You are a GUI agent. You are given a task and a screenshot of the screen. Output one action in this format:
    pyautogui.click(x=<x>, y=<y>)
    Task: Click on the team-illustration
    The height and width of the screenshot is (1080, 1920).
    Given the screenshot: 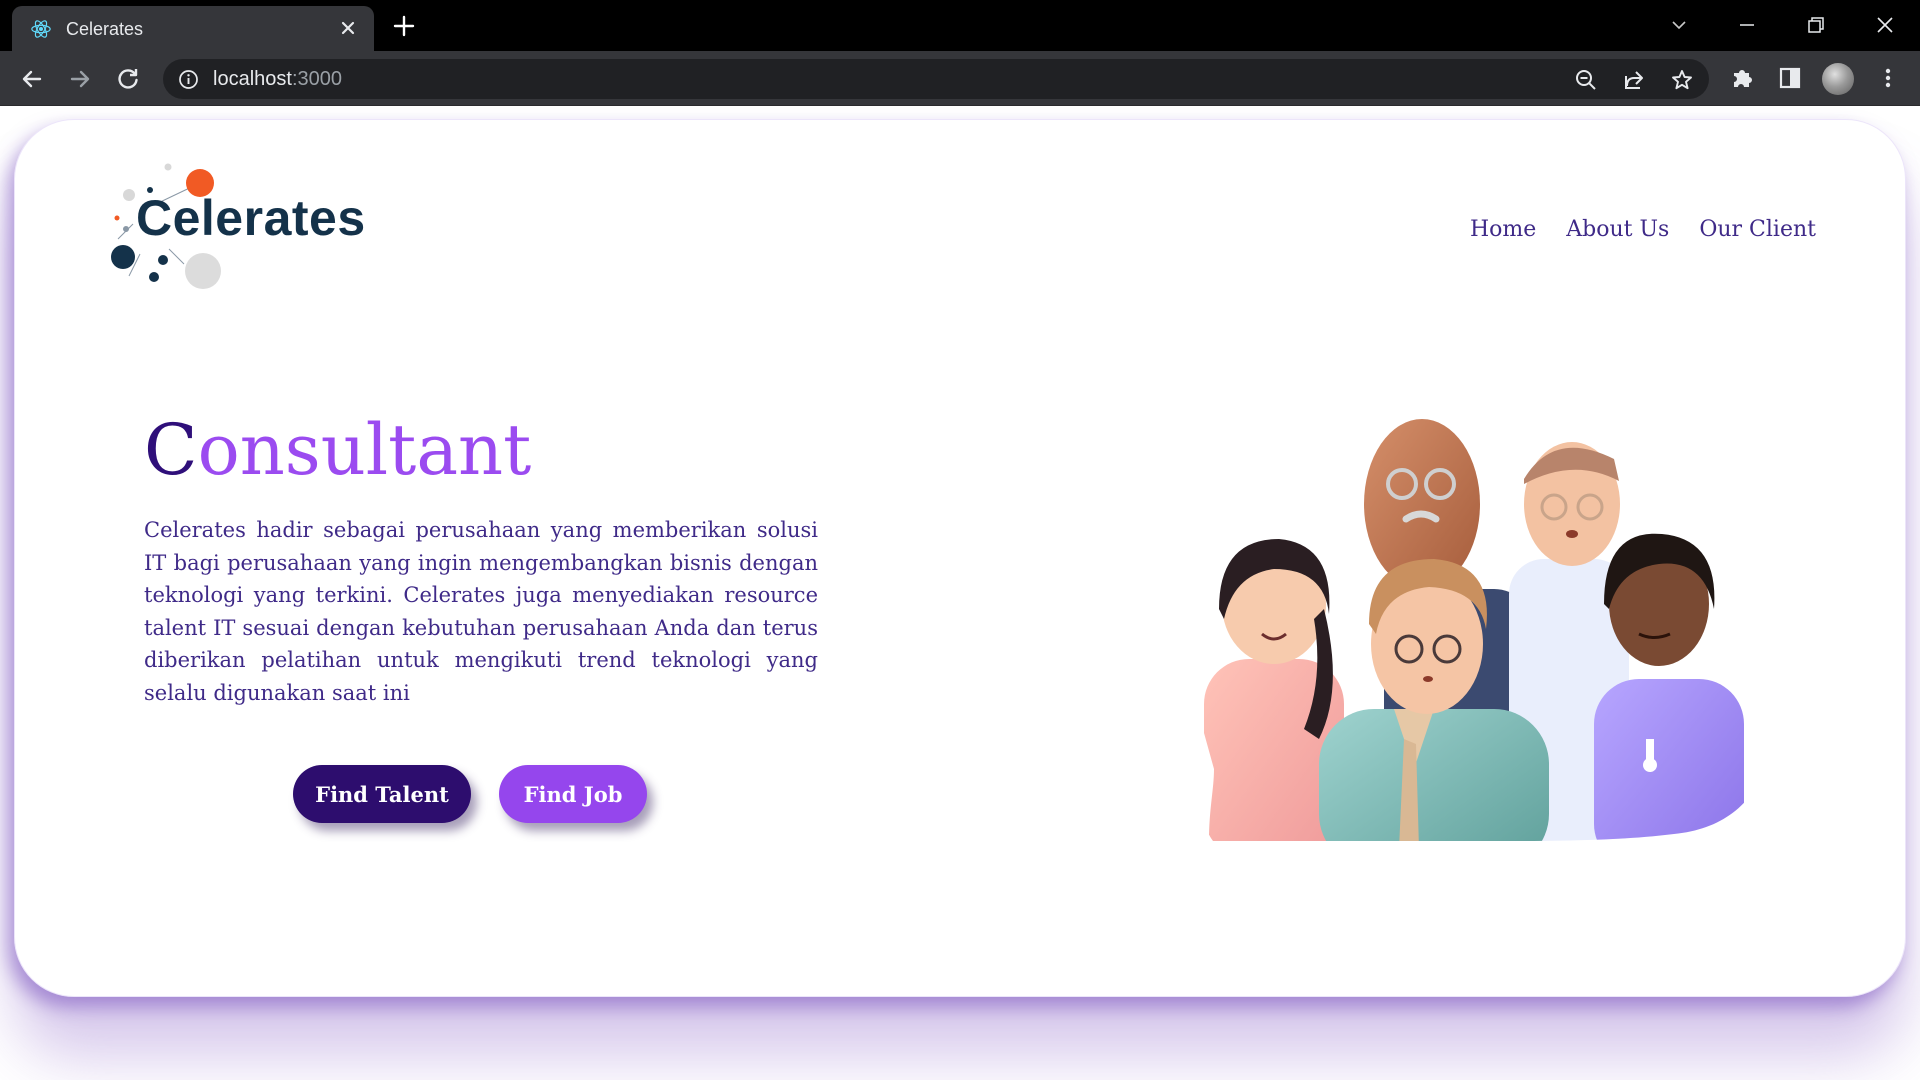 What is the action you would take?
    pyautogui.click(x=1439, y=630)
    